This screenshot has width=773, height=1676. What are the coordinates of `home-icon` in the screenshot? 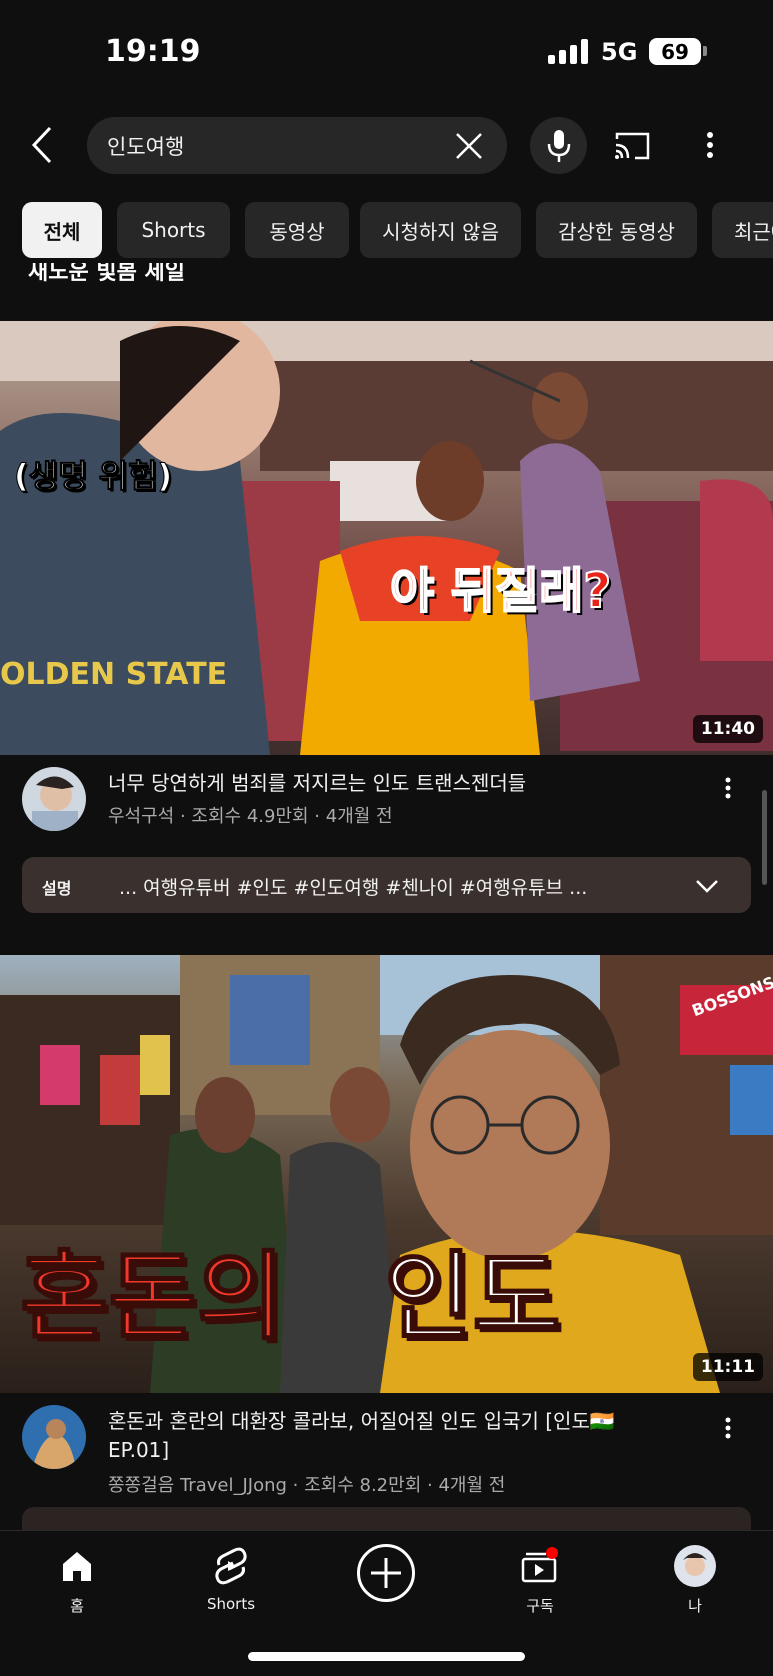 It's located at (77, 1566).